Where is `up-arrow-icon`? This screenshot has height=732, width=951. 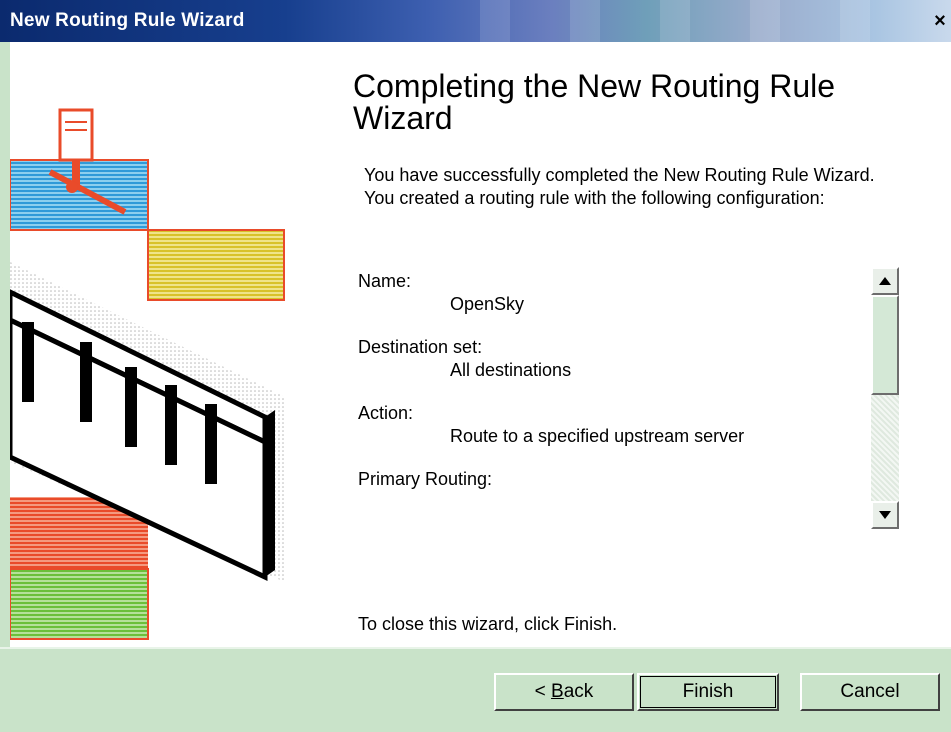
up-arrow-icon is located at coordinates (885, 281).